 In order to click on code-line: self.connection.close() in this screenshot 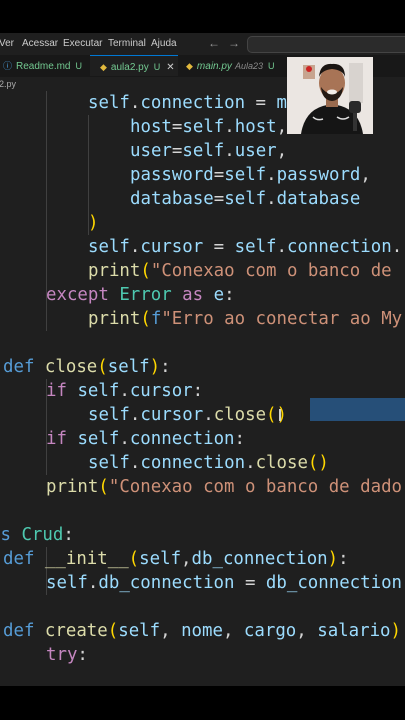, I will do `click(208, 463)`.